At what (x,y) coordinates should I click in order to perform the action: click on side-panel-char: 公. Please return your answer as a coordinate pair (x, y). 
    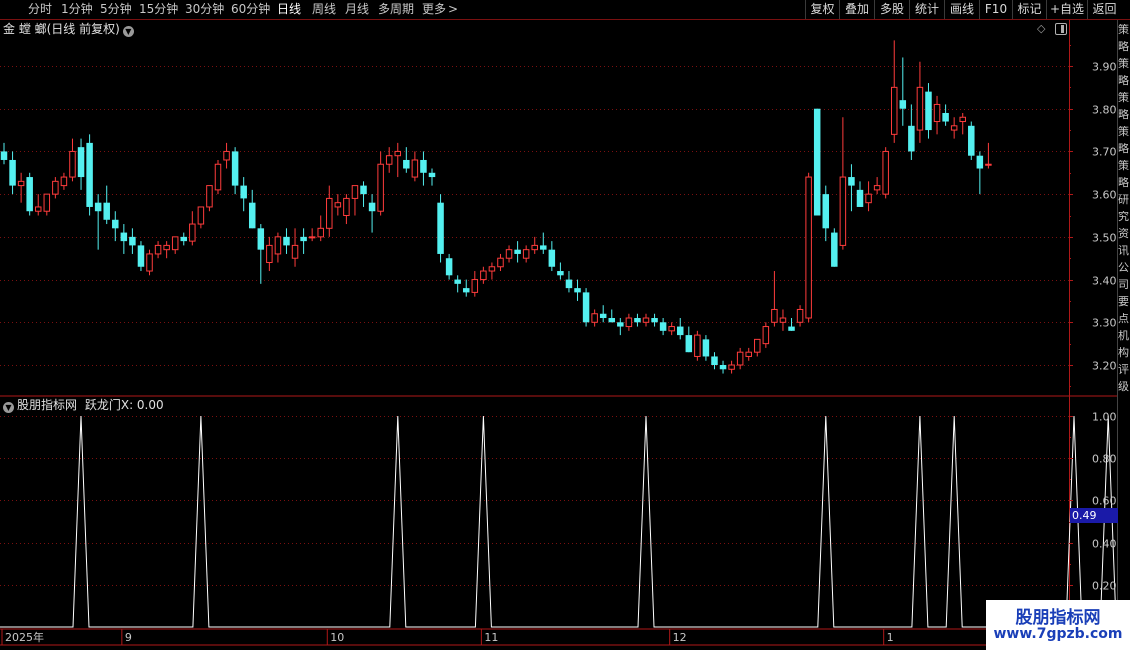
    Looking at the image, I should click on (1123, 268).